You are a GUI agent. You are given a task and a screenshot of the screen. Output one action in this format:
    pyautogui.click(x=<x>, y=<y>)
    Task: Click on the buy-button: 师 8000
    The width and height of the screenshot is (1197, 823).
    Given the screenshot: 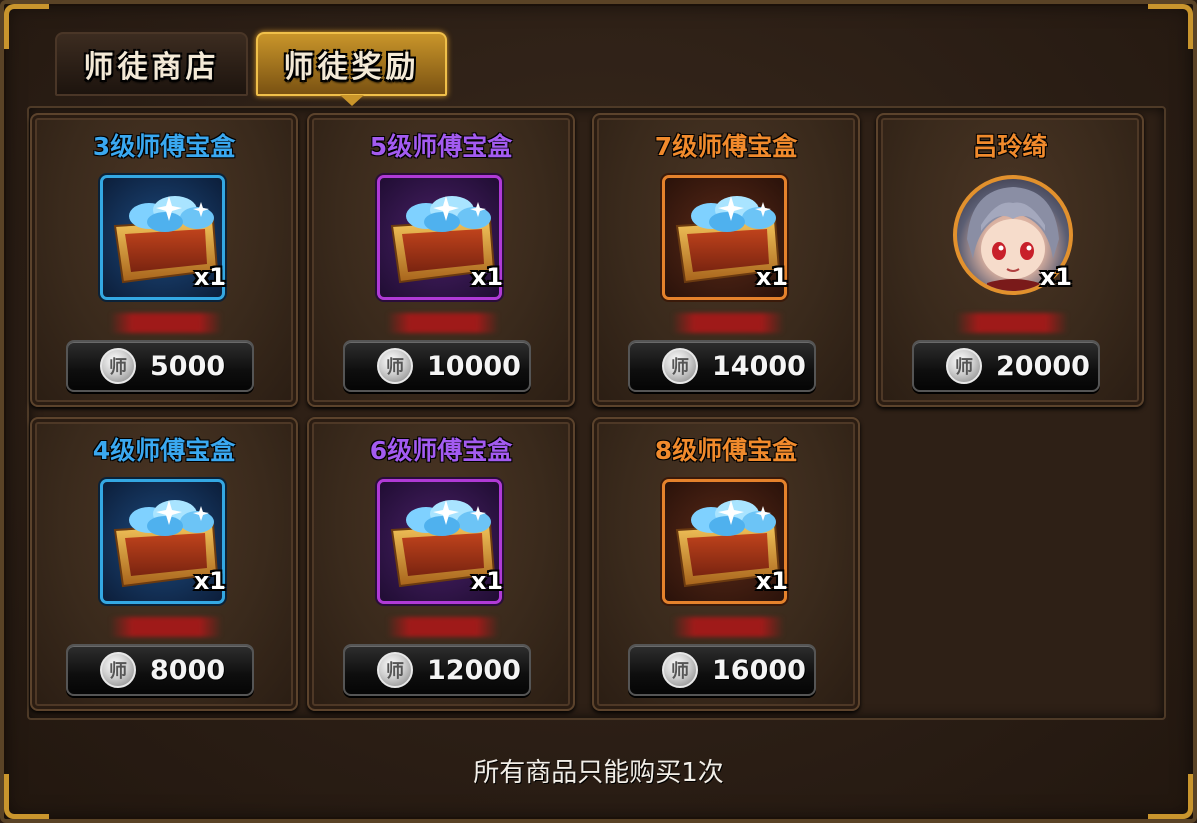 What is the action you would take?
    pyautogui.click(x=160, y=670)
    